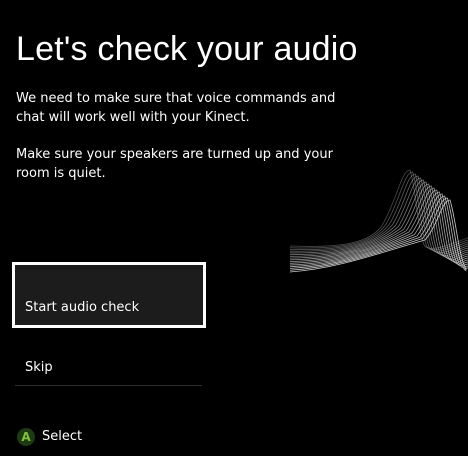  What do you see at coordinates (187, 49) in the screenshot?
I see `page-title: Let's check your audio` at bounding box center [187, 49].